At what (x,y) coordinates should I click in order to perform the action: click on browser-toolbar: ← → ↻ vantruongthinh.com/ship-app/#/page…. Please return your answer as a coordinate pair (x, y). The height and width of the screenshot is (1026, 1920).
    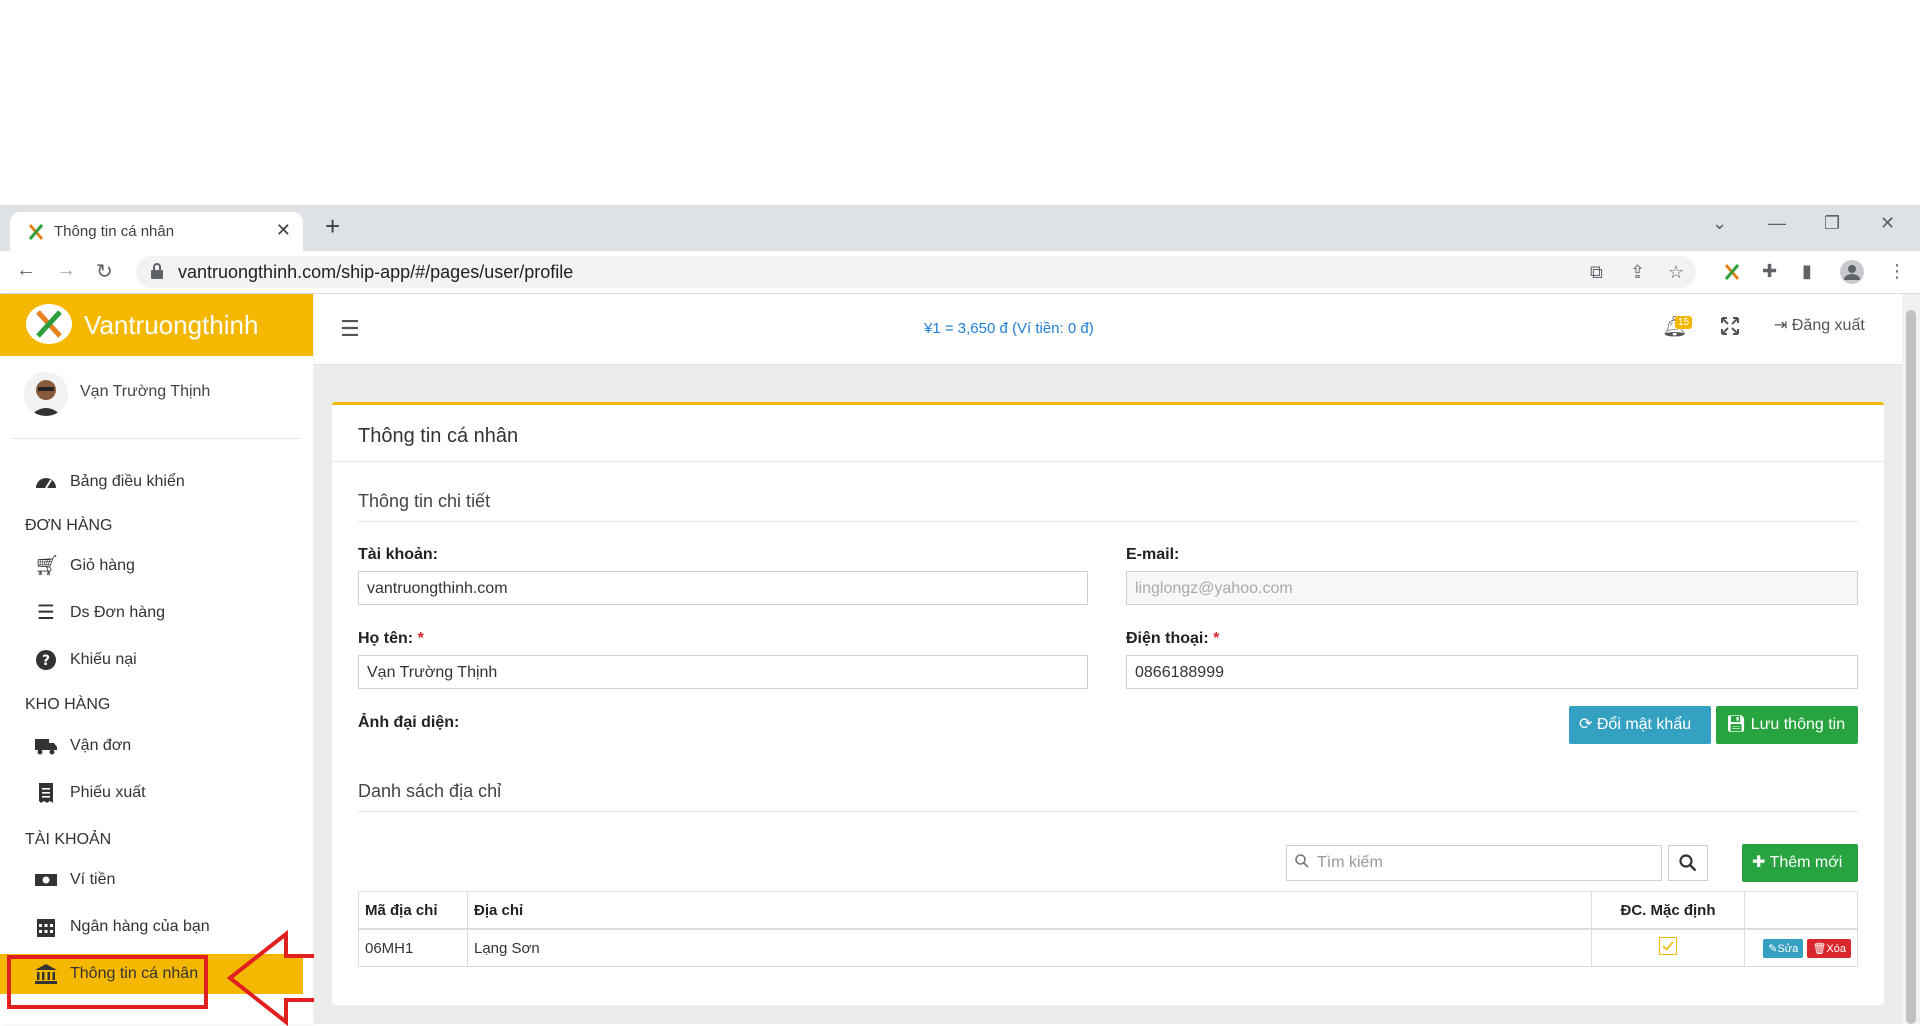
    Looking at the image, I should click on (960, 272).